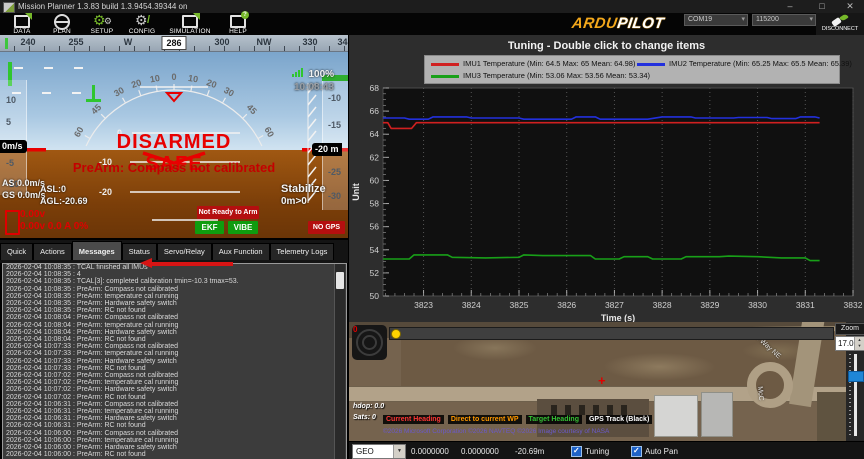 Image resolution: width=864 pixels, height=459 pixels. I want to click on svg-text: 56, so click(375, 227).